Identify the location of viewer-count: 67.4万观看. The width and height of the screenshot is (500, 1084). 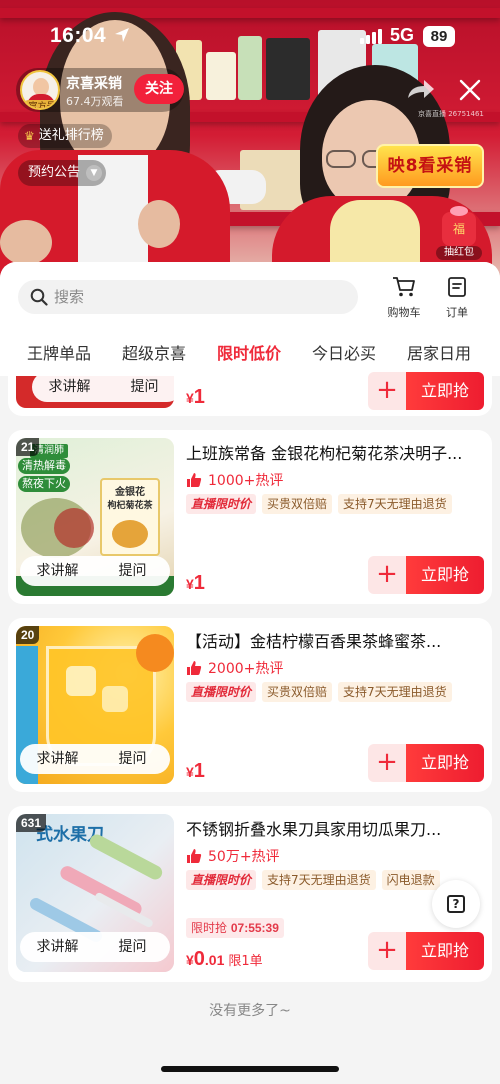
(95, 101).